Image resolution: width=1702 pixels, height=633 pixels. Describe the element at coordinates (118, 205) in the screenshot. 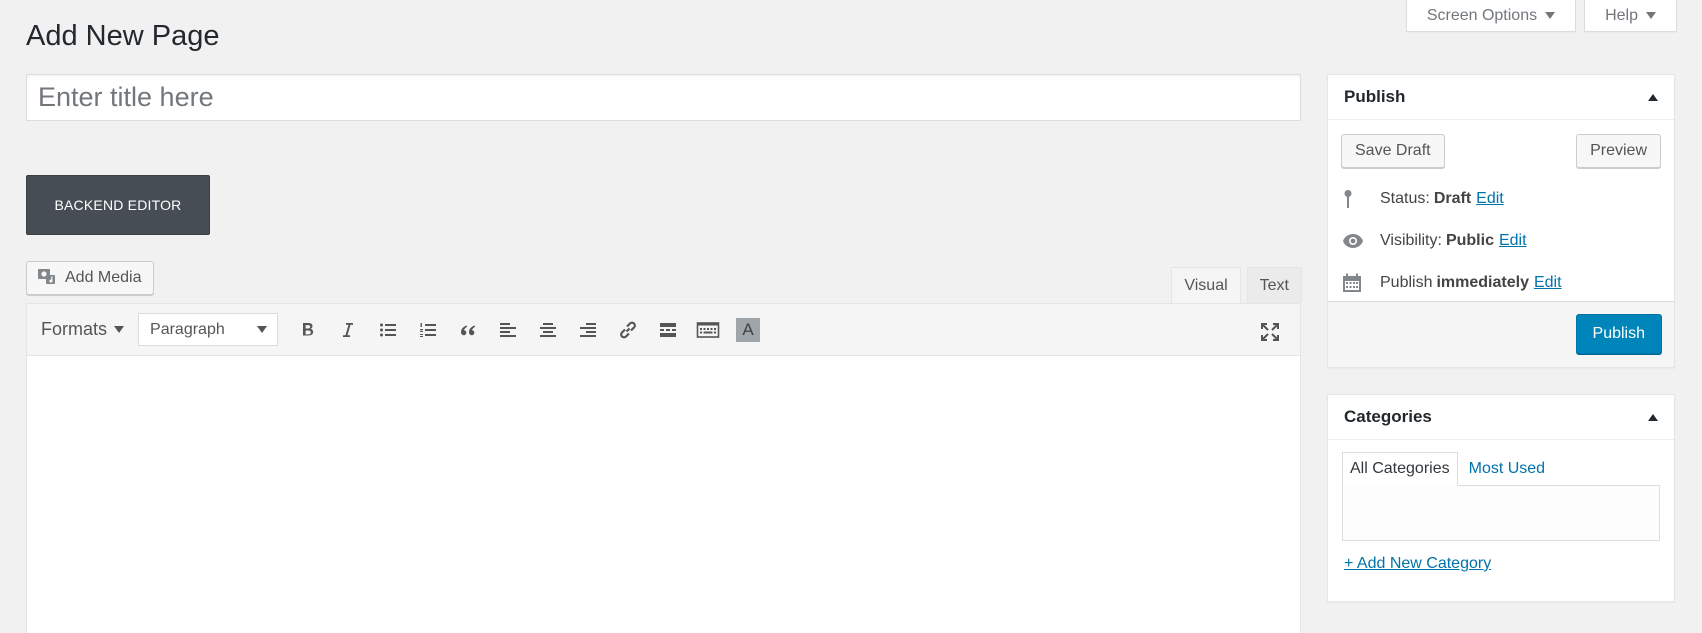

I see `backend-editor-button: BACKEND EDITOR` at that location.